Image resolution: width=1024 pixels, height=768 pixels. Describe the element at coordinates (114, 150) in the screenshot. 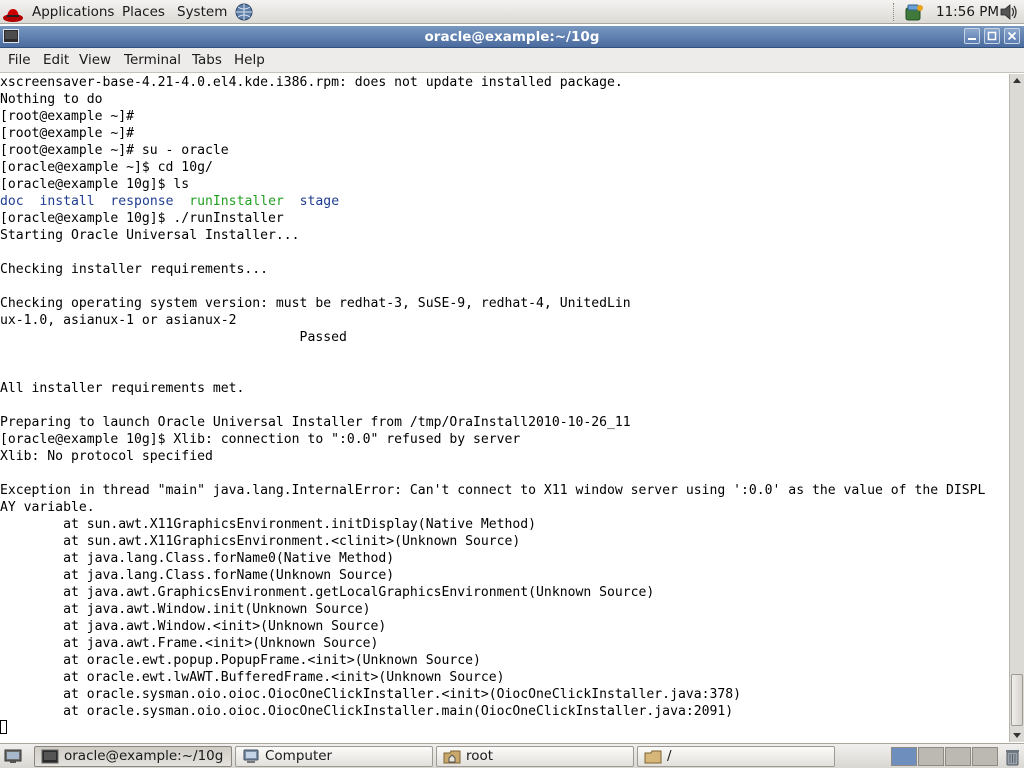

I see `terminal-line: [root@example ~]# su - oracle` at that location.